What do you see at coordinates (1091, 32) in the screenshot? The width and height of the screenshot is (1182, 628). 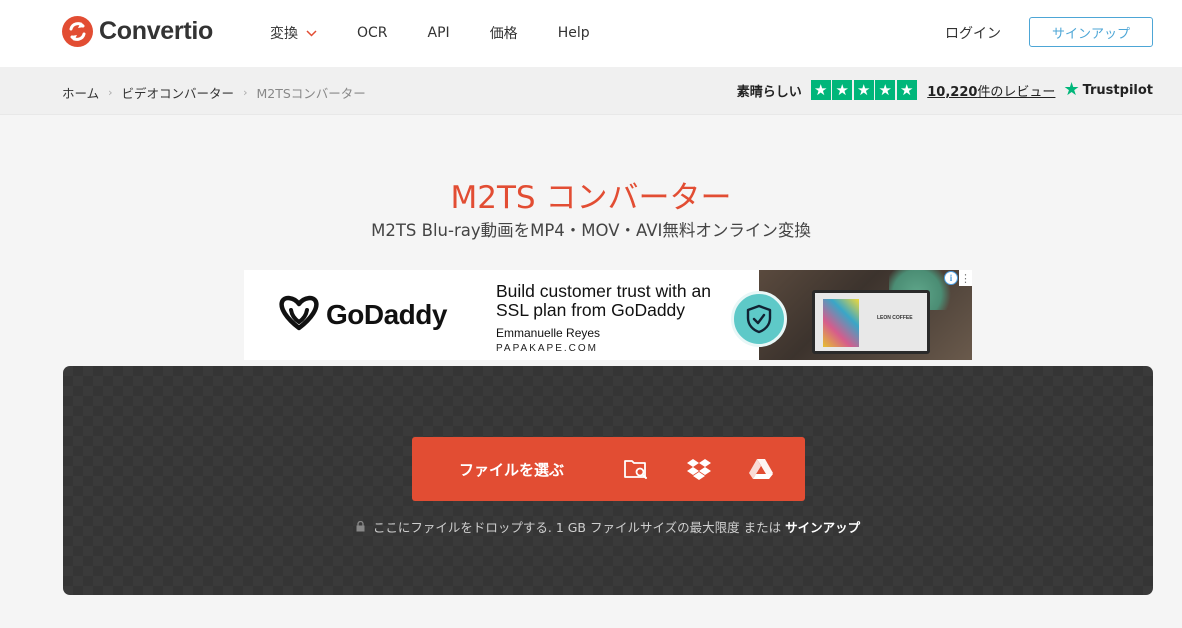 I see `signup-button: サインアップ` at bounding box center [1091, 32].